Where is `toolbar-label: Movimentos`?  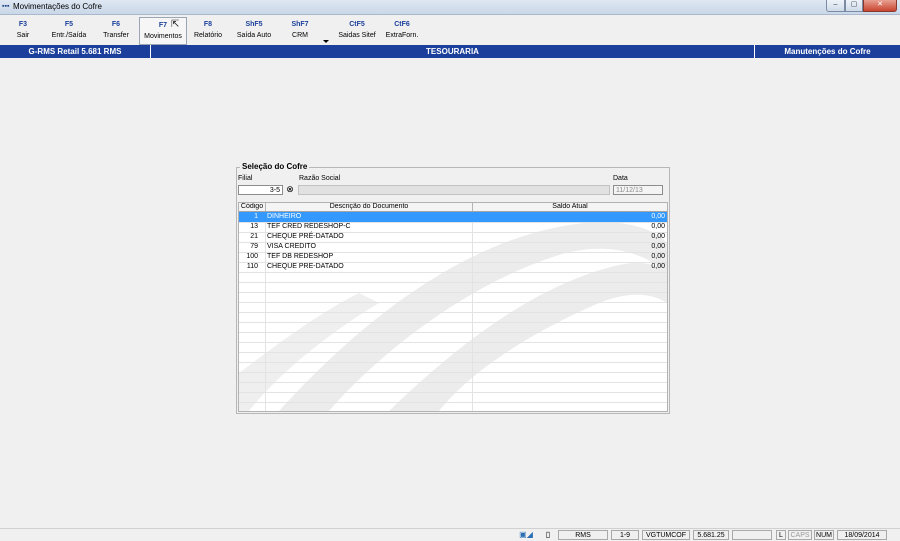
toolbar-label: Movimentos is located at coordinates (163, 36).